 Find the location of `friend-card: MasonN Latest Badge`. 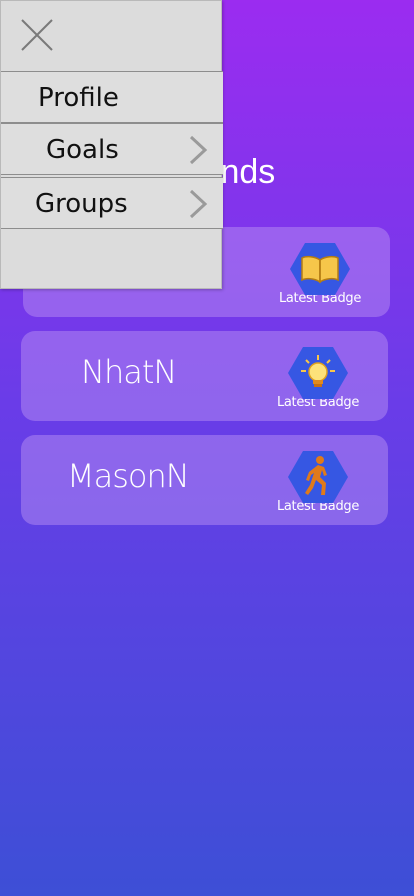

friend-card: MasonN Latest Badge is located at coordinates (204, 480).